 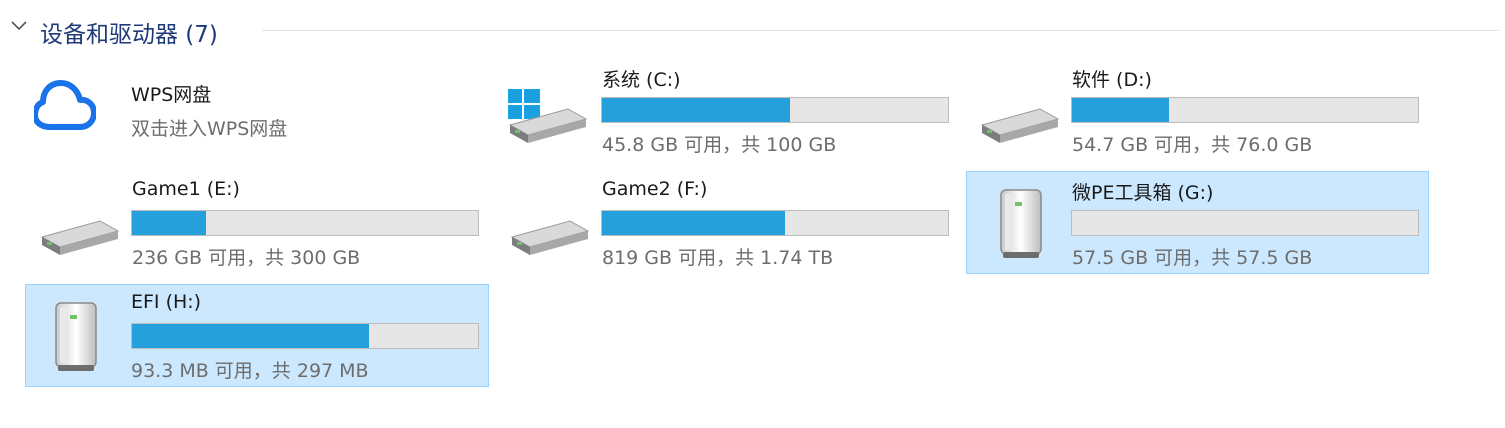 I want to click on capacity-bar-e, so click(x=305, y=223).